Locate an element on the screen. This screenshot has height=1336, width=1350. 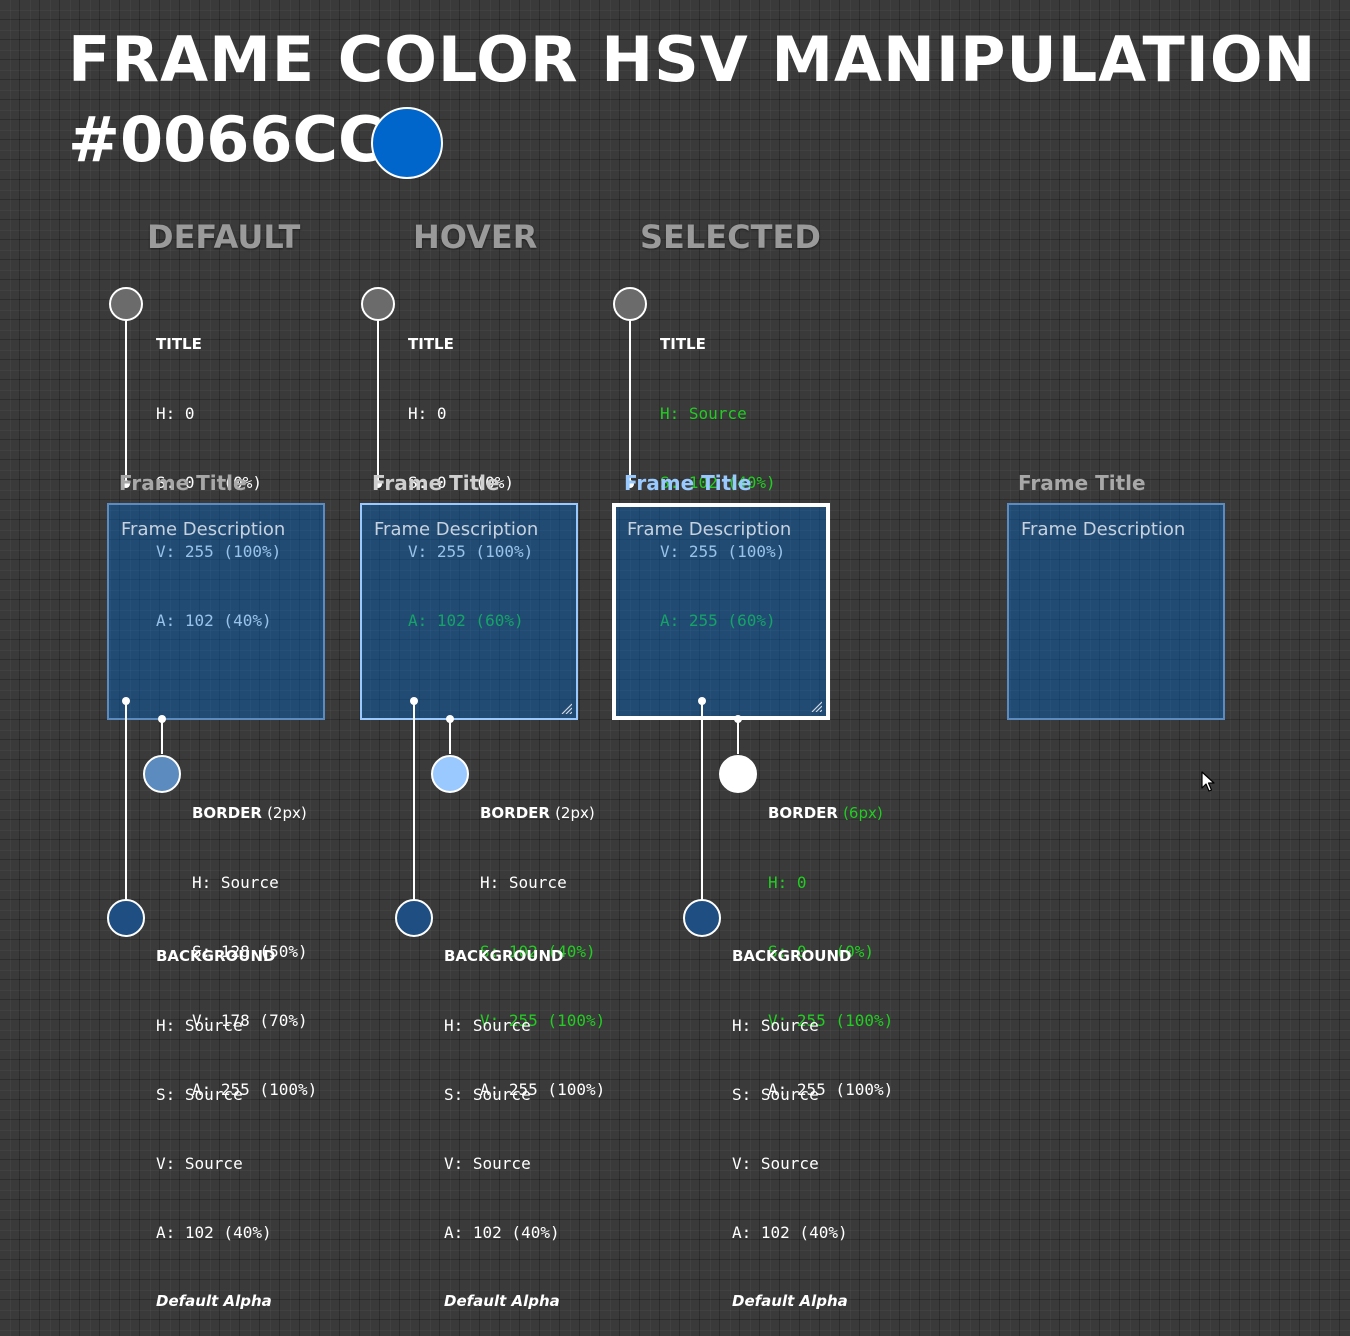
state-heading-default: DEFAULT is located at coordinates (224, 237).